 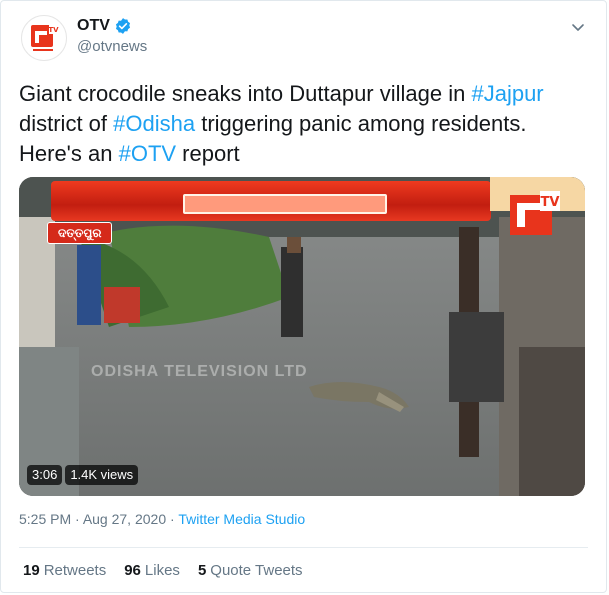 What do you see at coordinates (31, 570) in the screenshot?
I see `retweets-count: 19` at bounding box center [31, 570].